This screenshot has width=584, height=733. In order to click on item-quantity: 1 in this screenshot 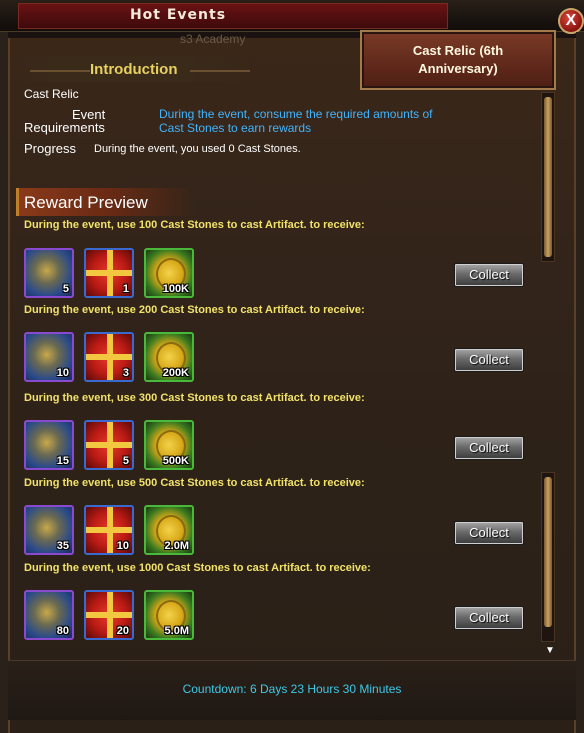, I will do `click(125, 289)`.